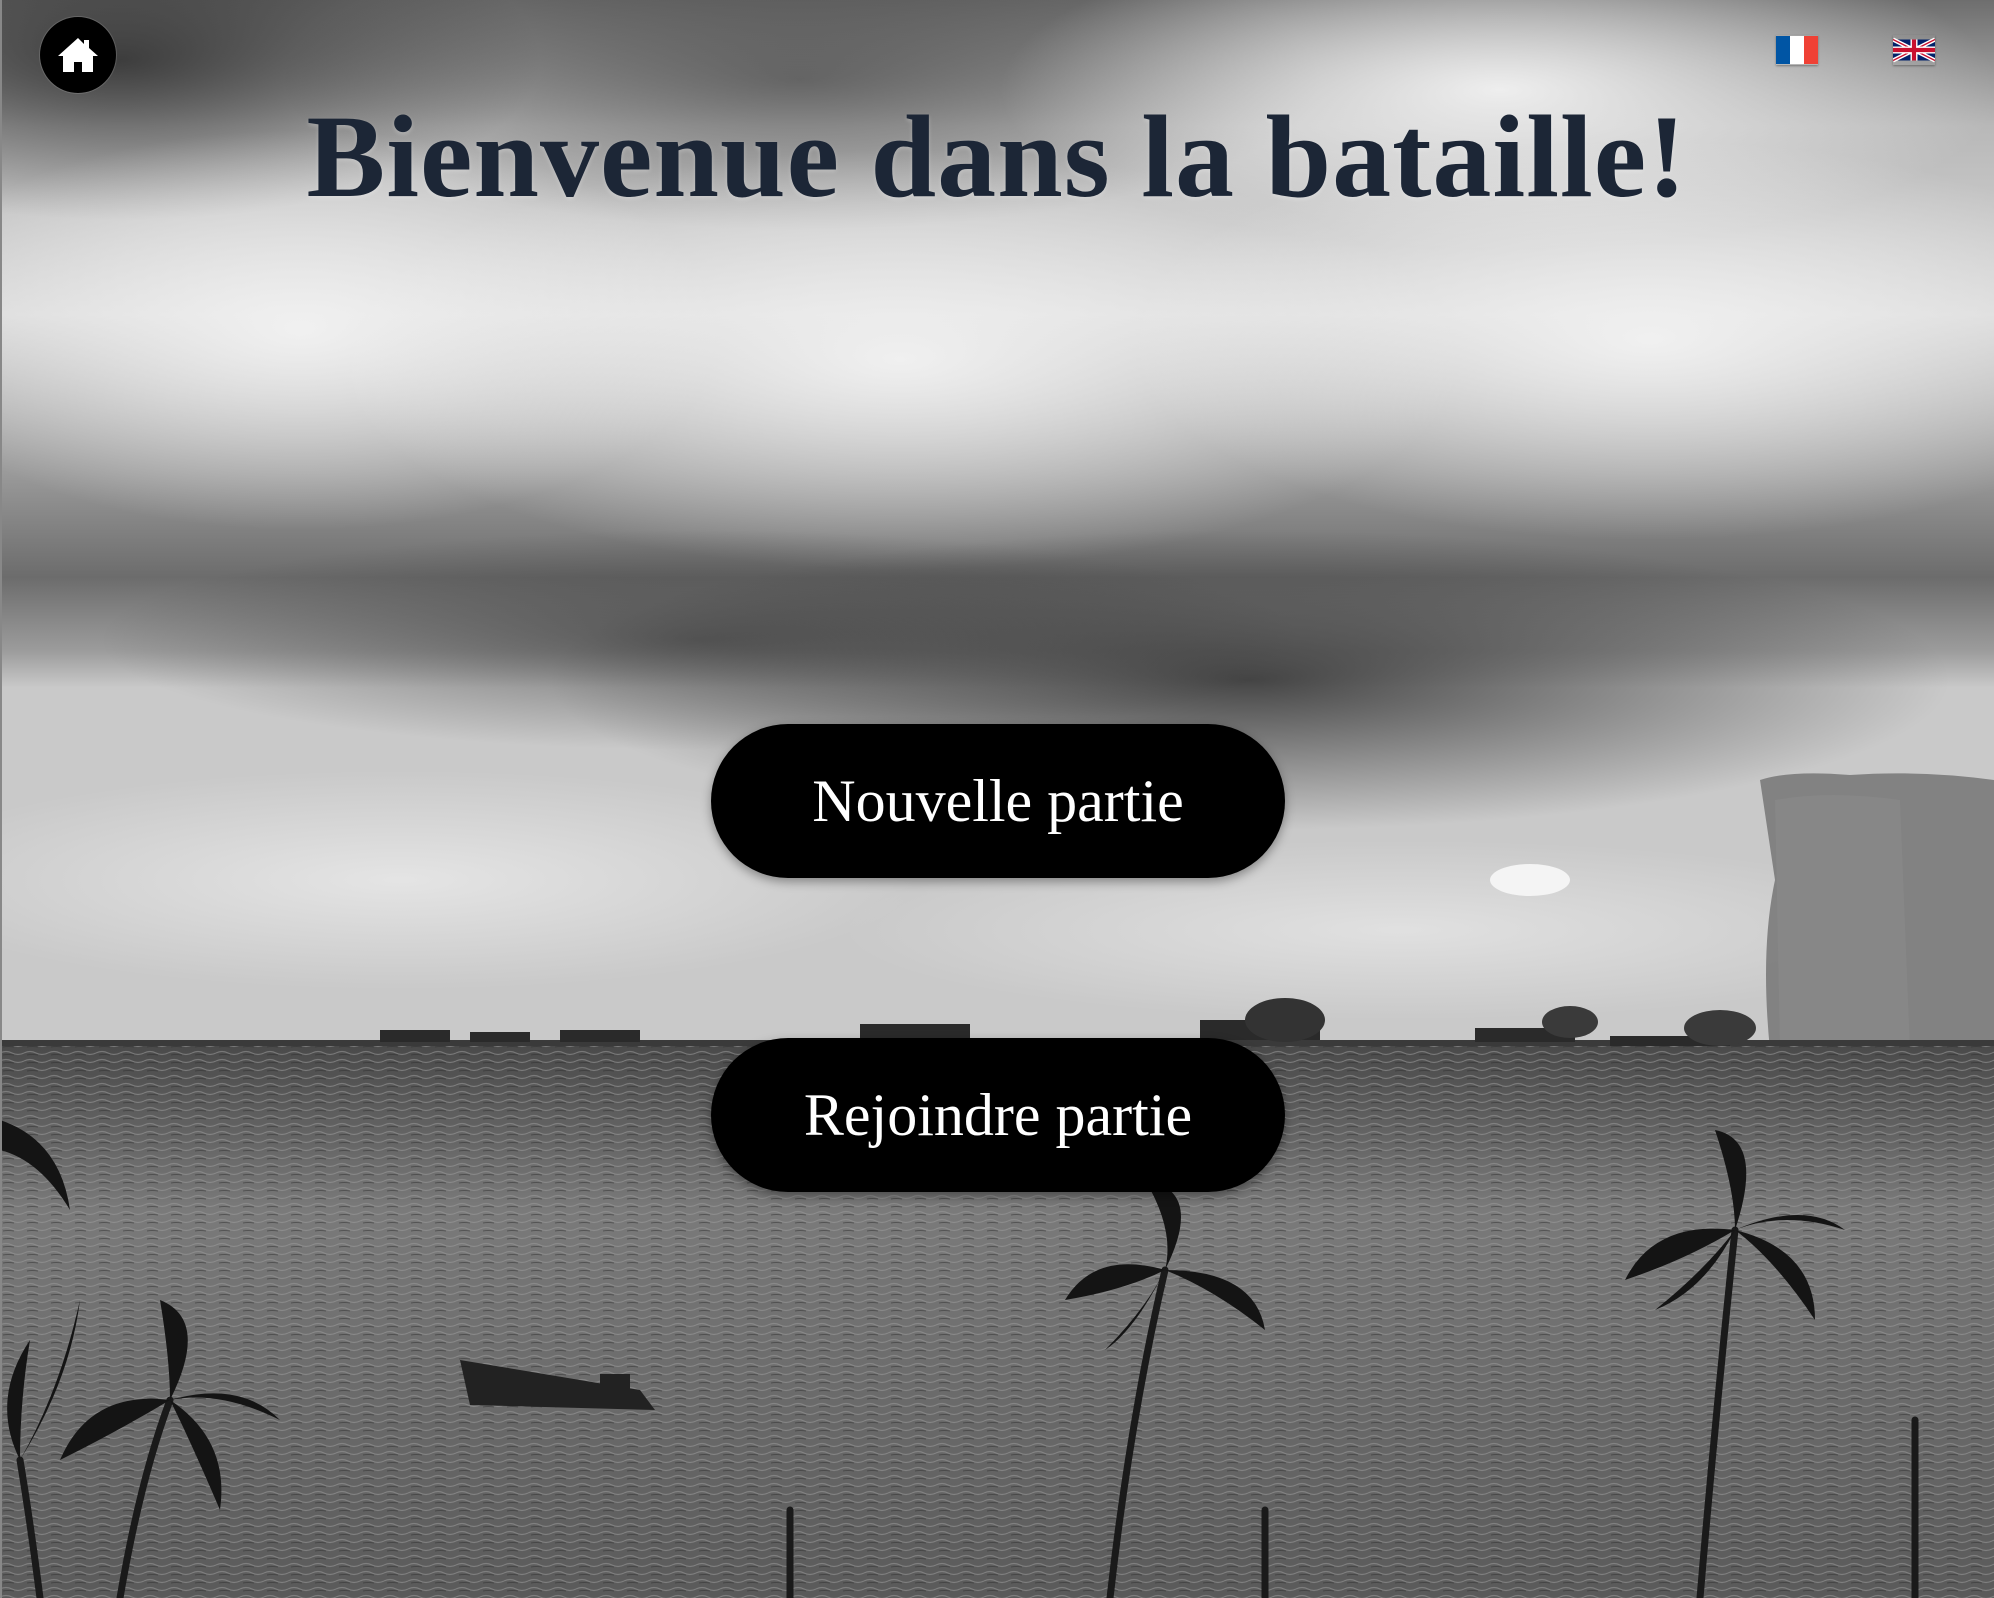 Image resolution: width=1994 pixels, height=1598 pixels. Describe the element at coordinates (998, 1115) in the screenshot. I see `join-game-button: Rejoindre partie` at that location.